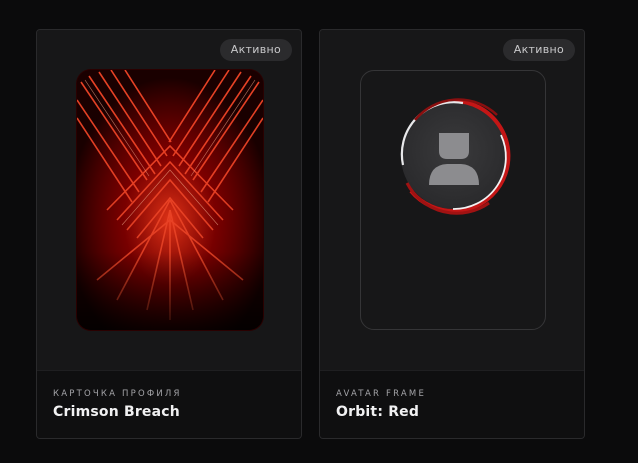 The width and height of the screenshot is (638, 463). Describe the element at coordinates (116, 412) in the screenshot. I see `item-title: Crimson Breach` at that location.